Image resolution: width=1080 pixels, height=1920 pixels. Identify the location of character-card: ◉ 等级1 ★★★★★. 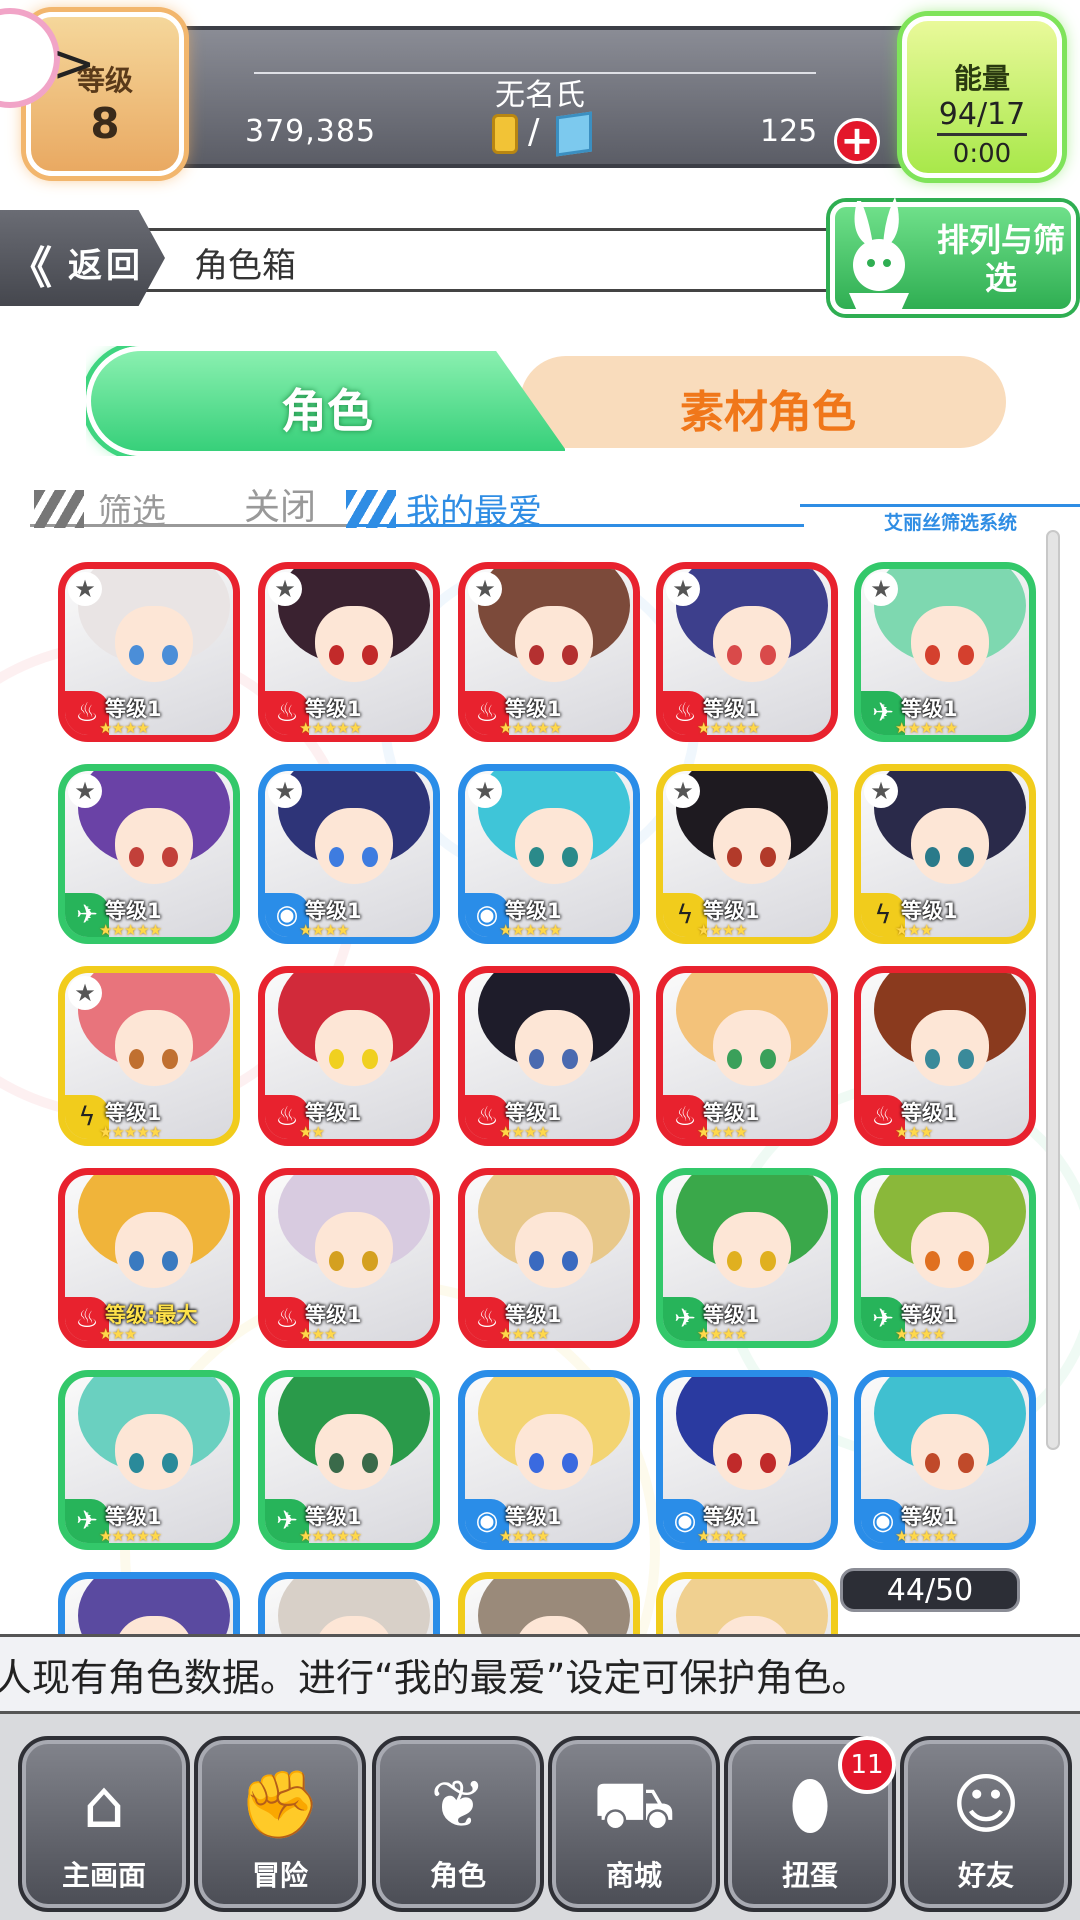
(945, 1460).